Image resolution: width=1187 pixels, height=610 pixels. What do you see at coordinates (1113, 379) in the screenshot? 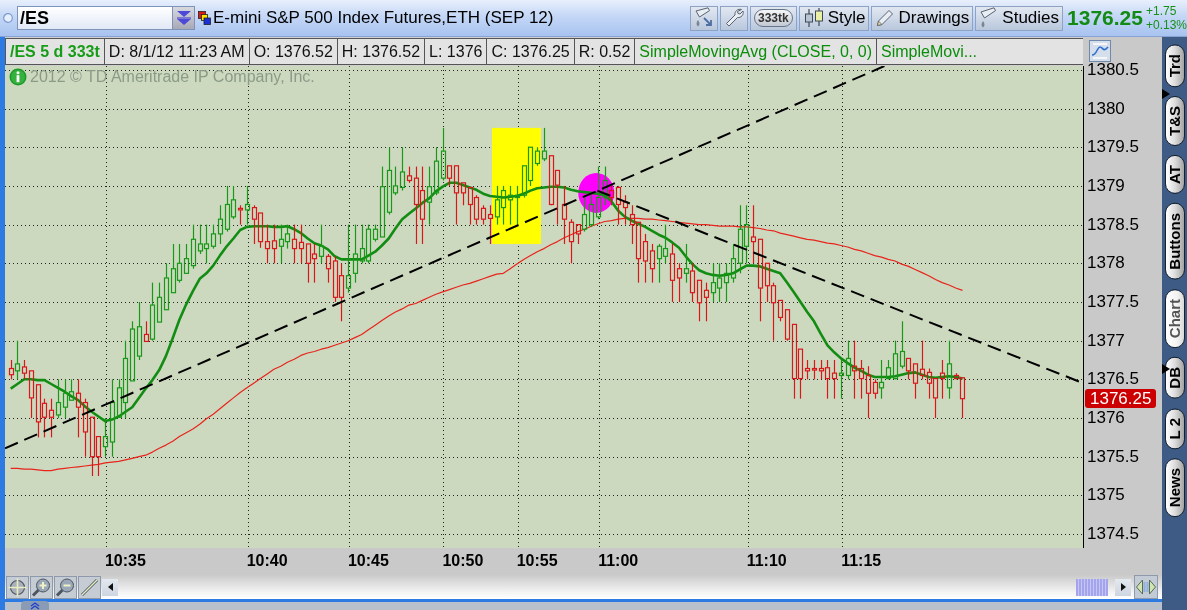
I see `price-label: 1376.5` at bounding box center [1113, 379].